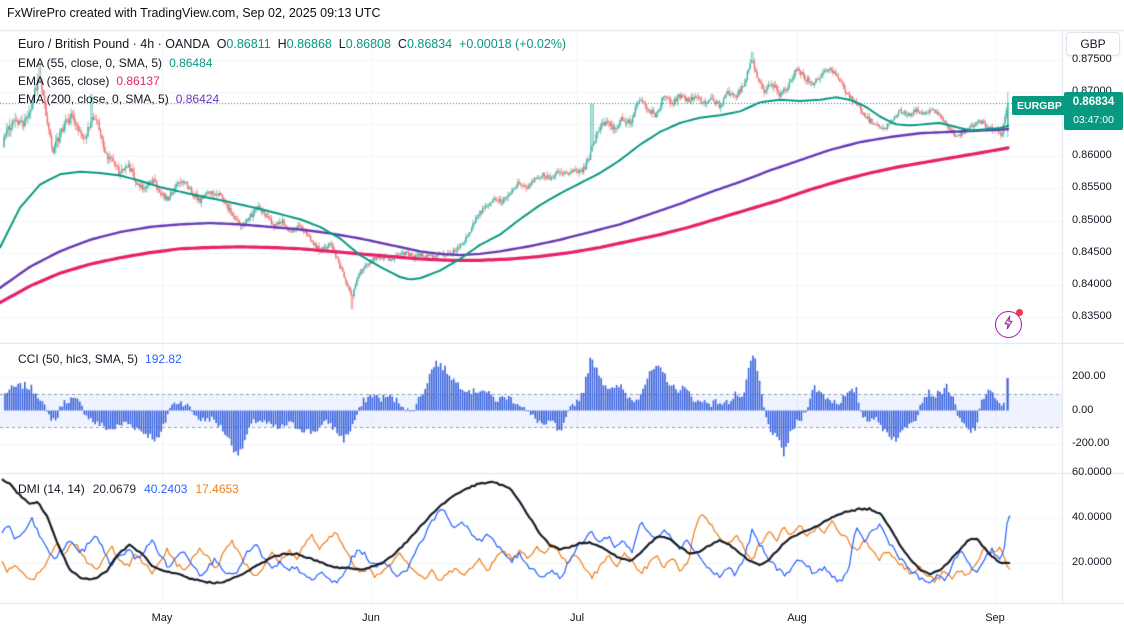 This screenshot has height=634, width=1124. I want to click on price-axis-label: 0.83500, so click(1092, 315).